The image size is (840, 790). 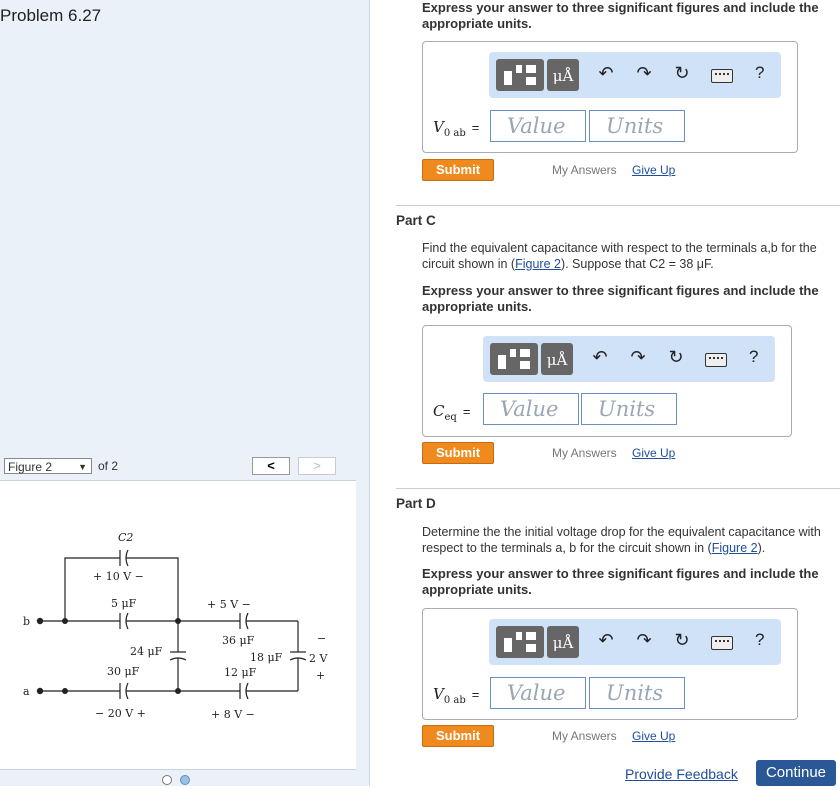 What do you see at coordinates (229, 604) in the screenshot?
I see `v5-label: + 5 V −` at bounding box center [229, 604].